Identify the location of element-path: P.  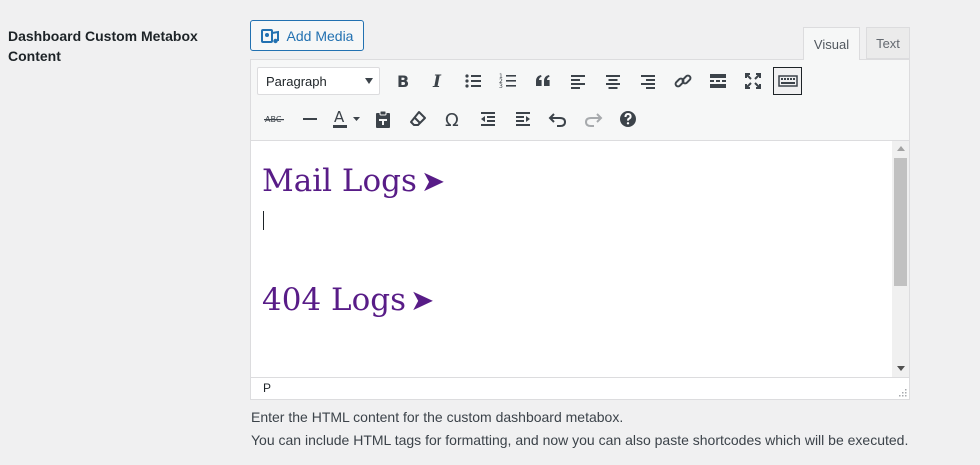
(267, 388).